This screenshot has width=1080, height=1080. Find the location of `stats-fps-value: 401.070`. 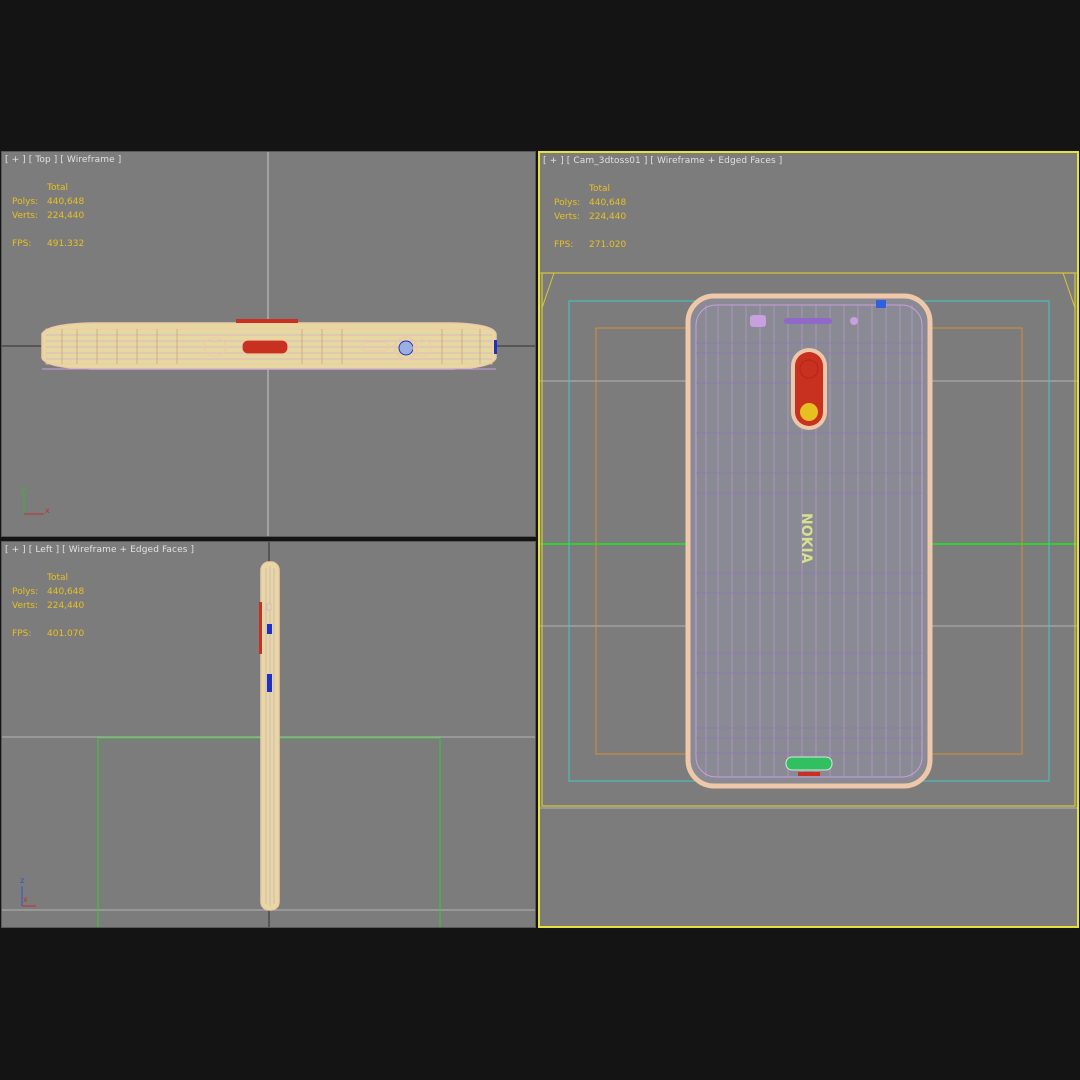

stats-fps-value: 401.070 is located at coordinates (66, 634).